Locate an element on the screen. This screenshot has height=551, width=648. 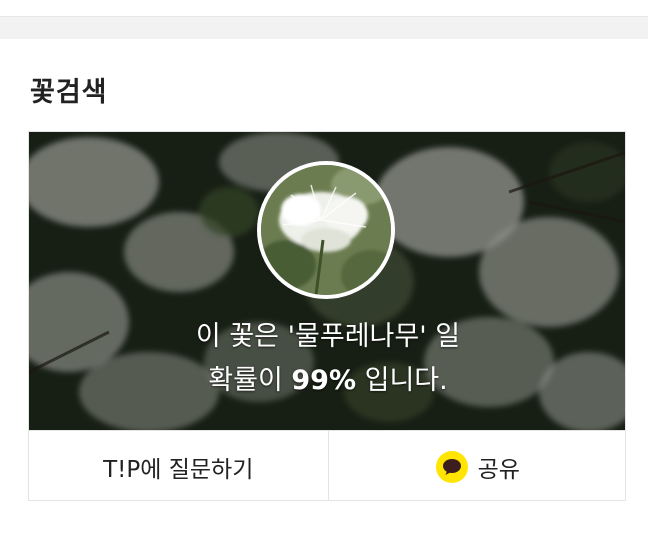
section-title: 꽃검색 is located at coordinates (69, 92).